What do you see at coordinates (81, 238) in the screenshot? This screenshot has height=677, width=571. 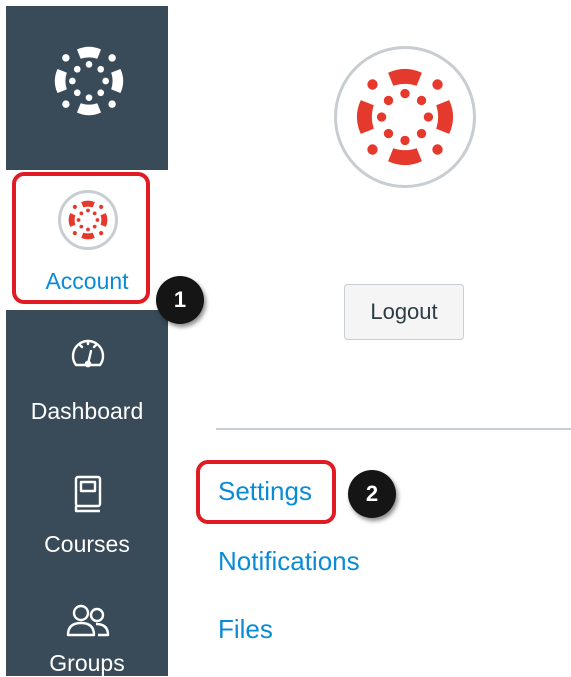 I see `callout-highlight-account` at bounding box center [81, 238].